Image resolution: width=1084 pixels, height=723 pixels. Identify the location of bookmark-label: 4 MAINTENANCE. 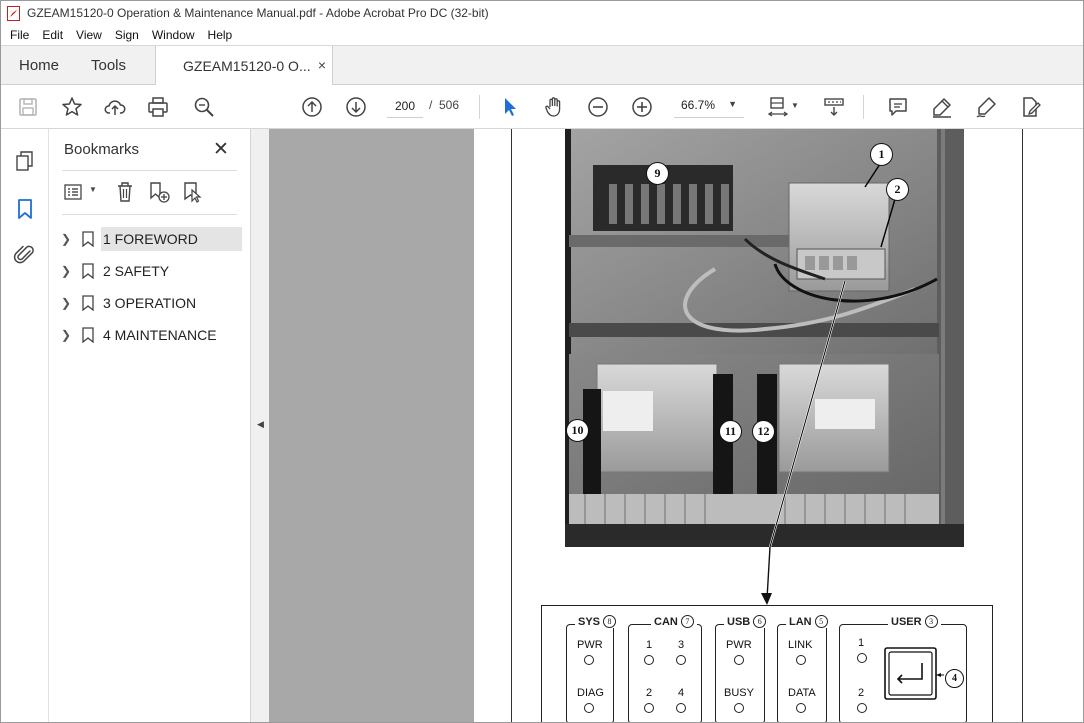
(160, 334).